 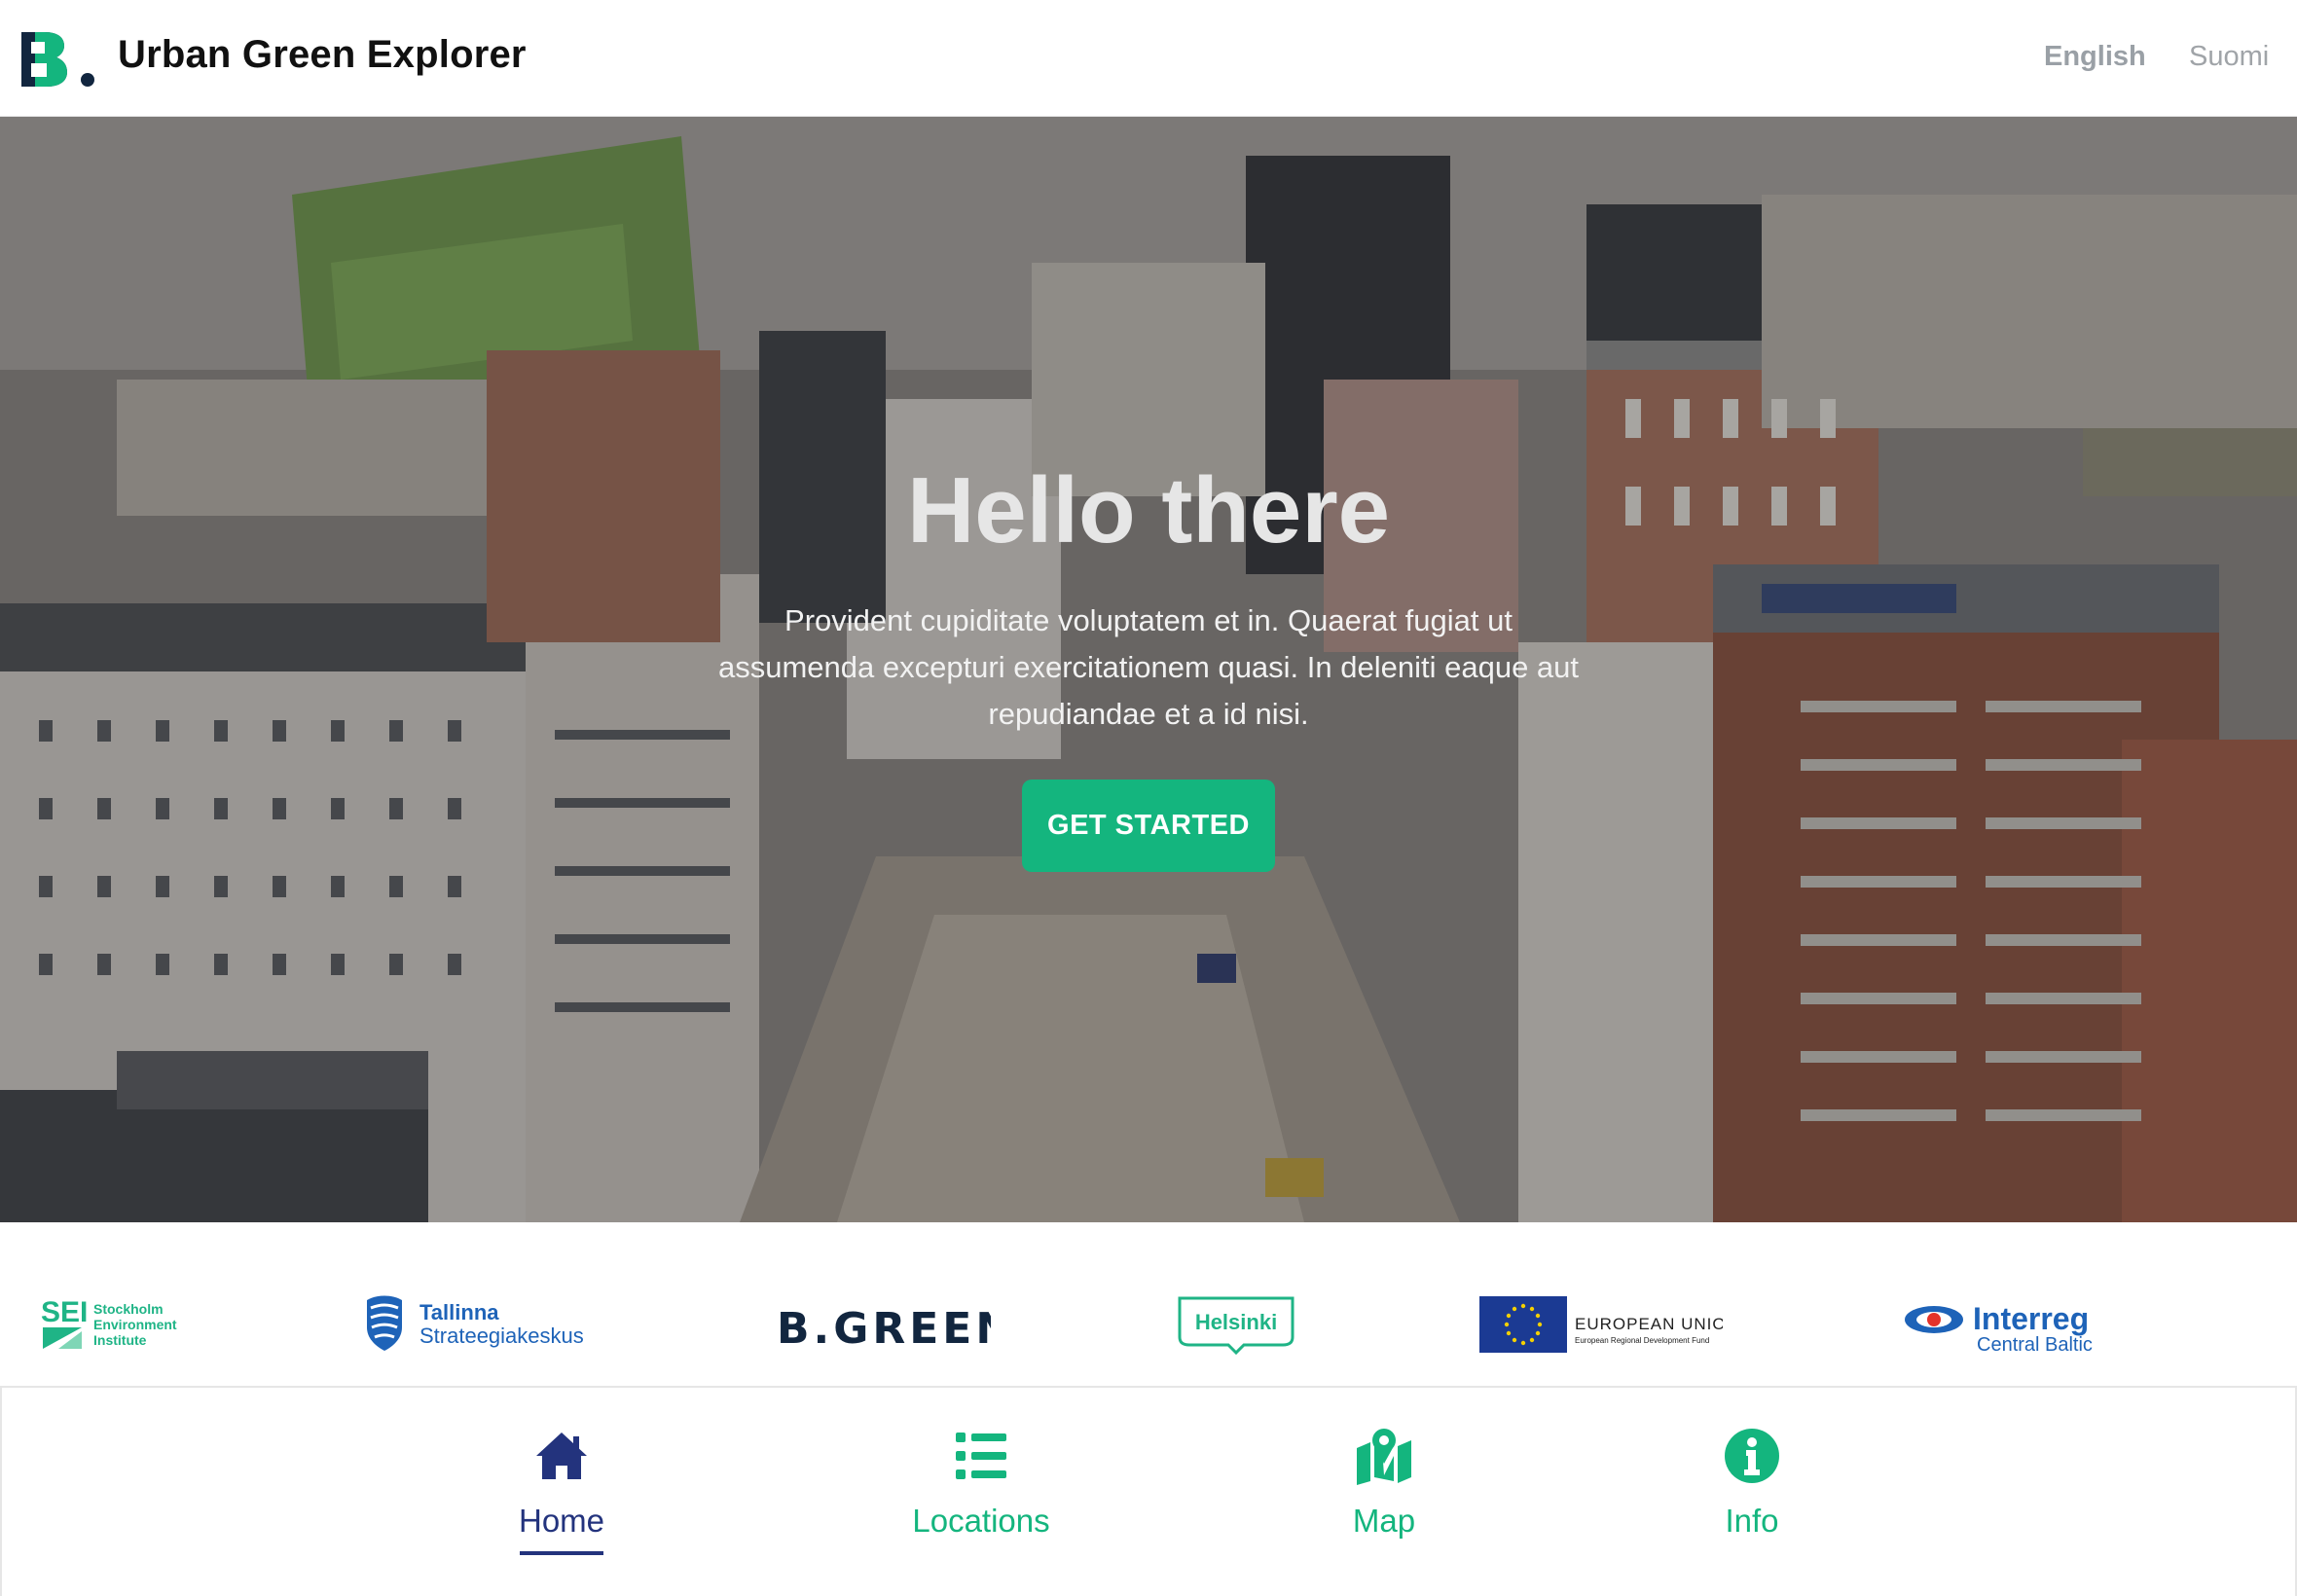 What do you see at coordinates (1752, 1483) in the screenshot?
I see `nav-item-info: Info` at bounding box center [1752, 1483].